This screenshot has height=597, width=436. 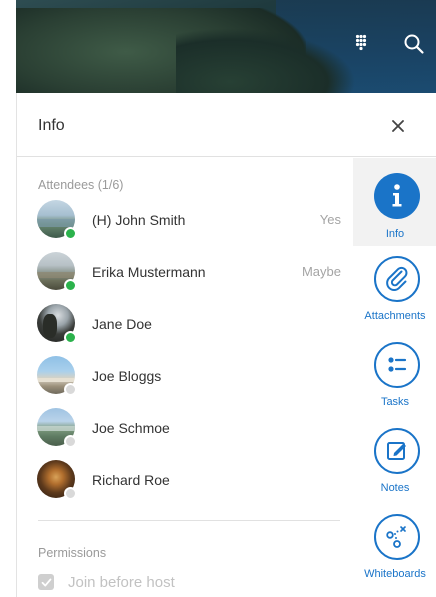 What do you see at coordinates (189, 520) in the screenshot?
I see `section-divider` at bounding box center [189, 520].